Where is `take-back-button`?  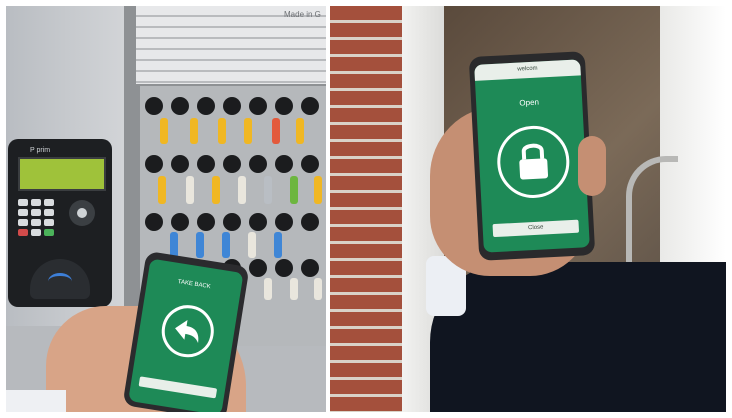 take-back-button is located at coordinates (178, 387).